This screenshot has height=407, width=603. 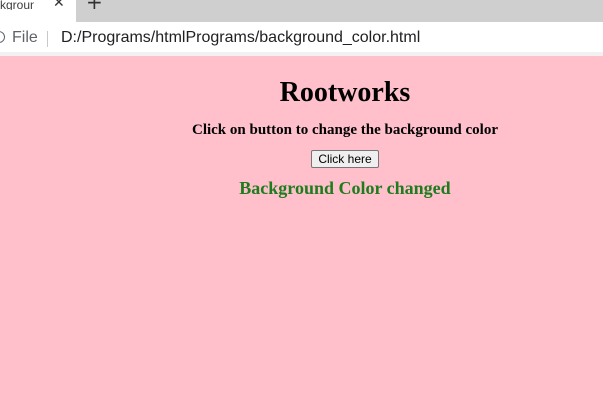 What do you see at coordinates (301, 11) in the screenshot?
I see `tab-strip: kground C ✕ +` at bounding box center [301, 11].